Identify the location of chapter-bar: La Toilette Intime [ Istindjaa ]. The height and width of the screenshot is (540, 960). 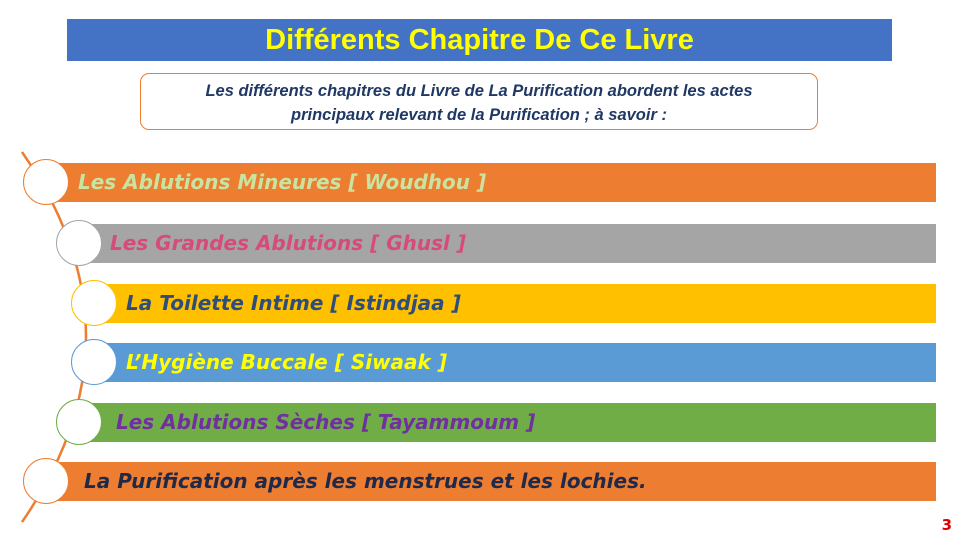
(520, 303).